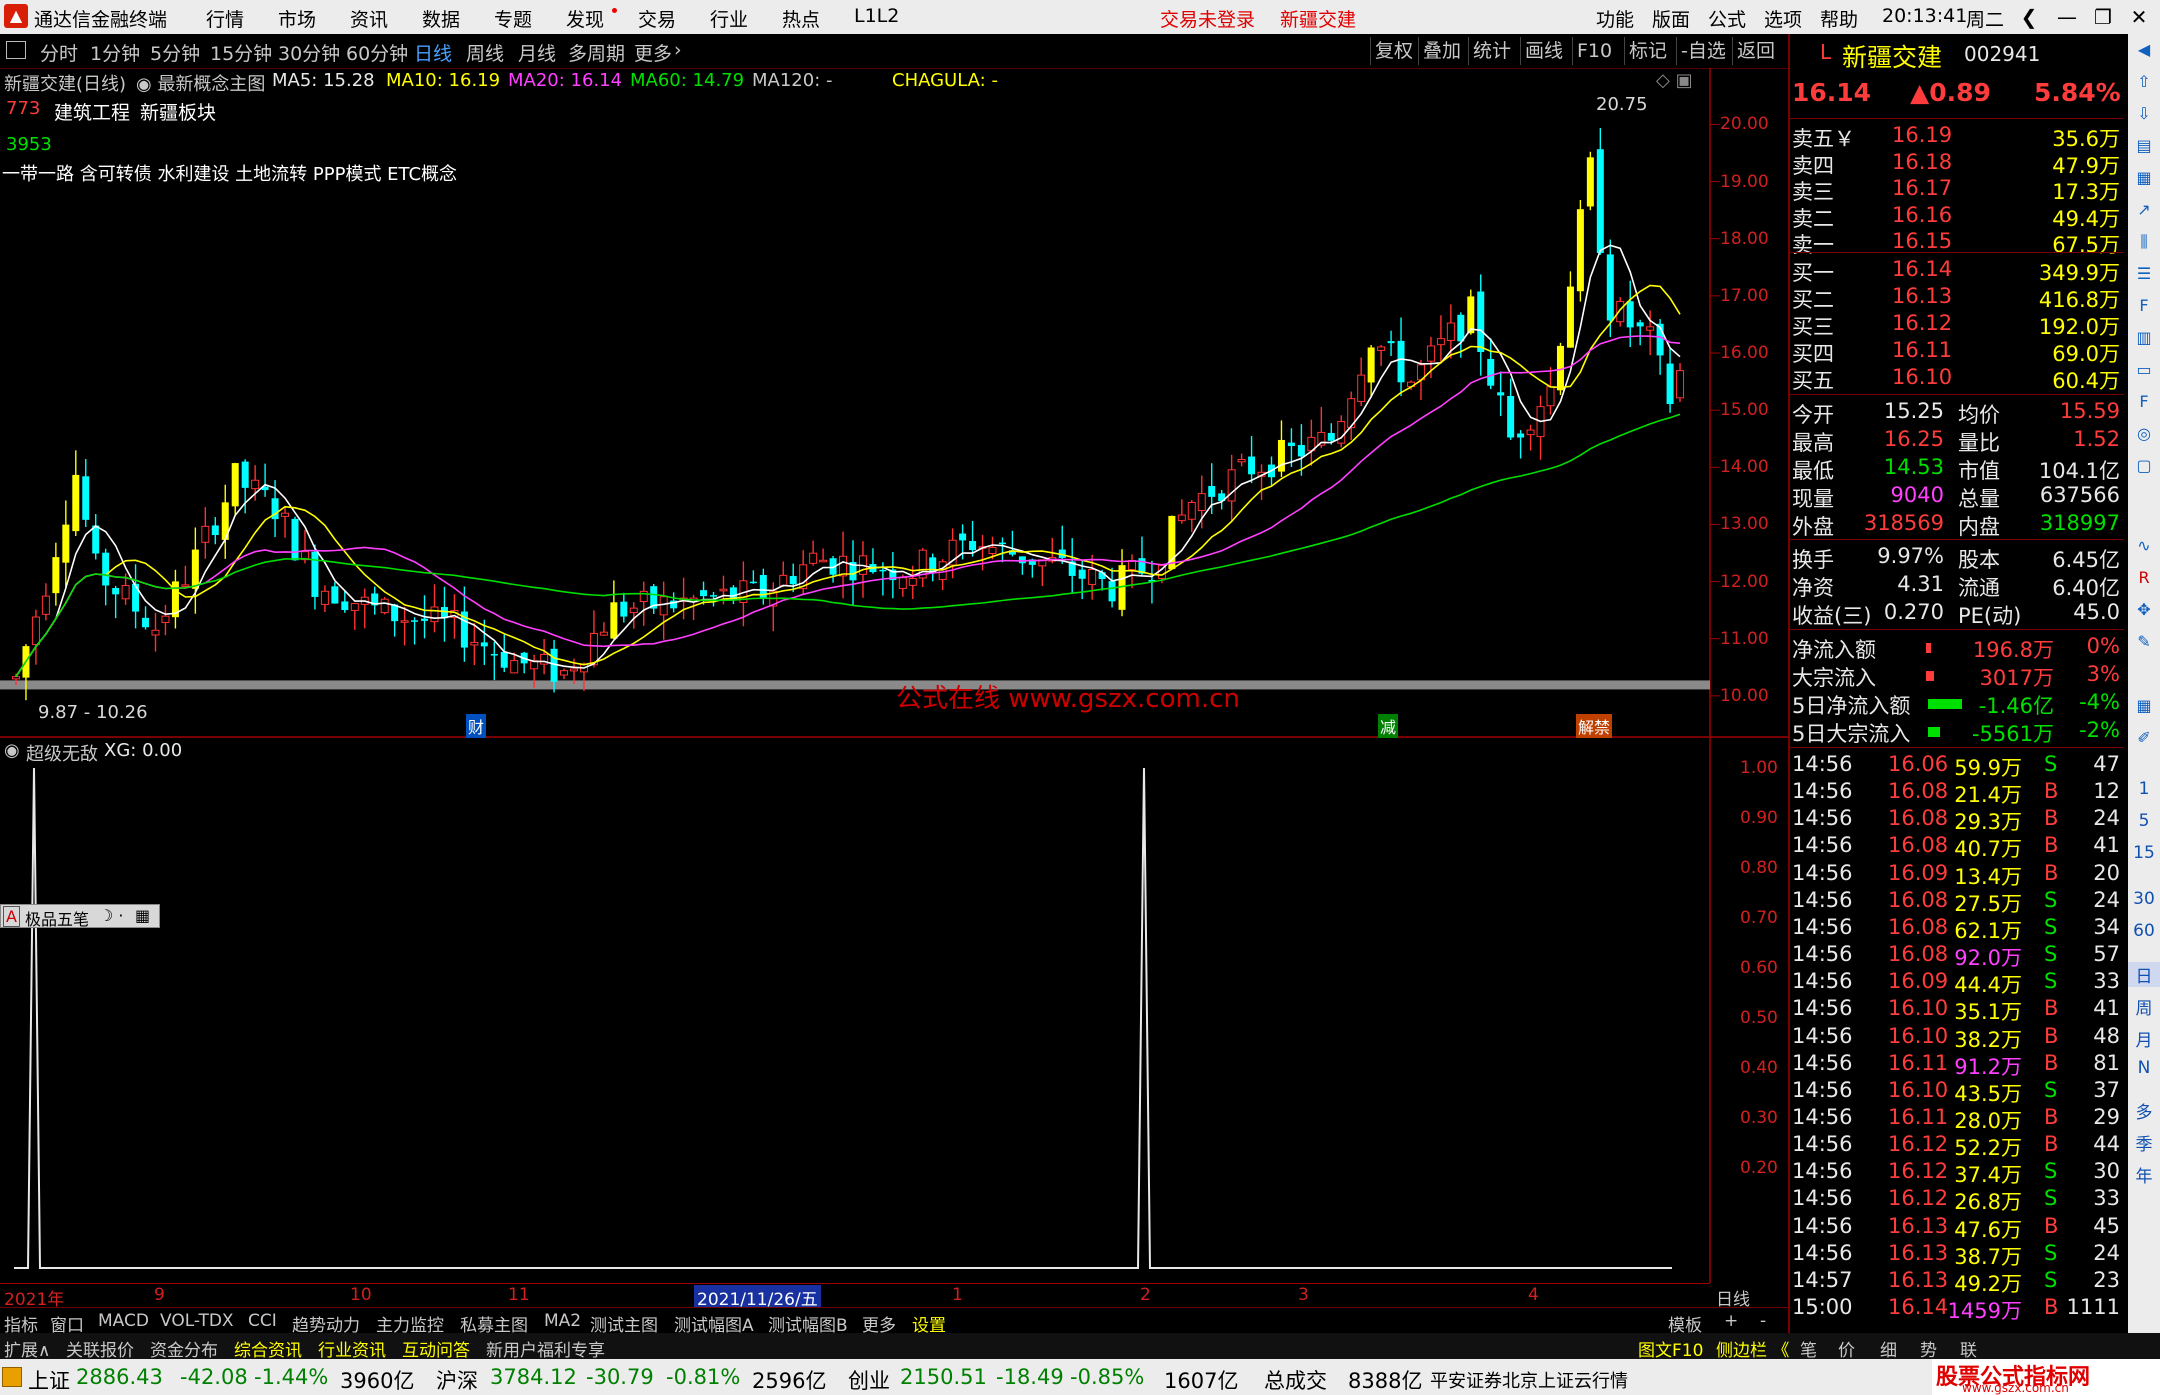  What do you see at coordinates (2144, 178) in the screenshot?
I see `grid-icon: ▦` at bounding box center [2144, 178].